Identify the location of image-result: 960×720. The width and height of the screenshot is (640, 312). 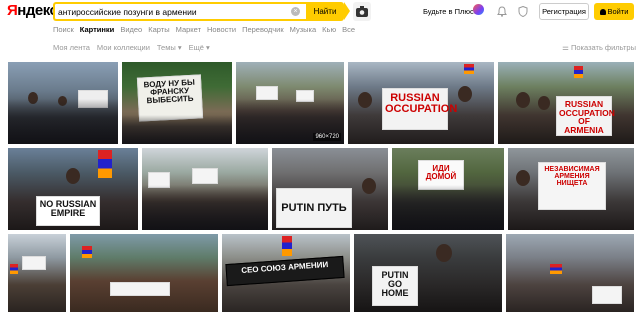
(290, 103).